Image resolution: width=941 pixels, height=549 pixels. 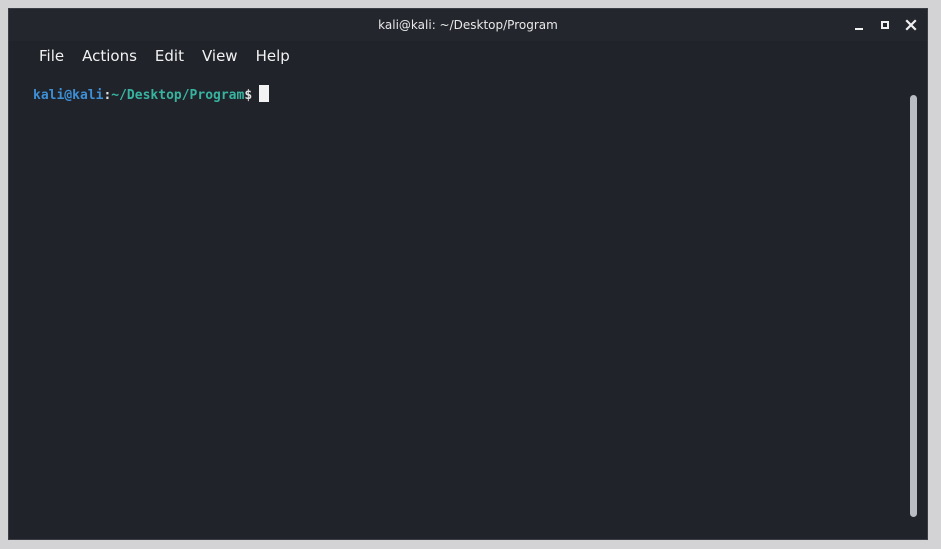 What do you see at coordinates (109, 56) in the screenshot?
I see `menu-actions: Actions` at bounding box center [109, 56].